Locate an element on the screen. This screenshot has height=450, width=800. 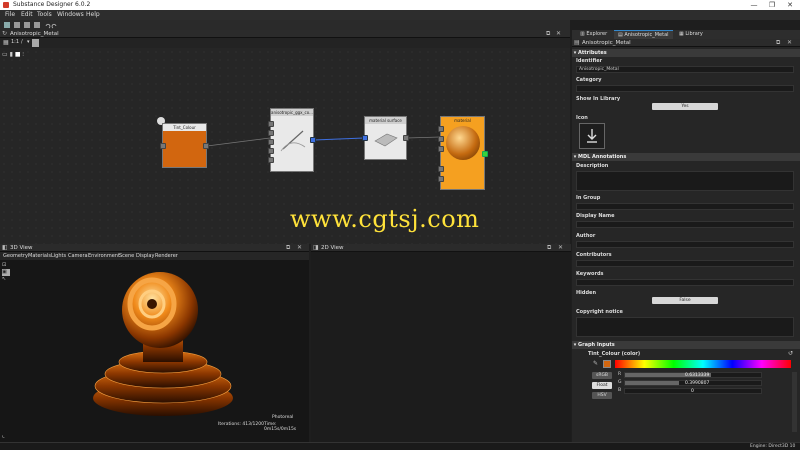
contributors-label: Contributors is located at coordinates (594, 255).